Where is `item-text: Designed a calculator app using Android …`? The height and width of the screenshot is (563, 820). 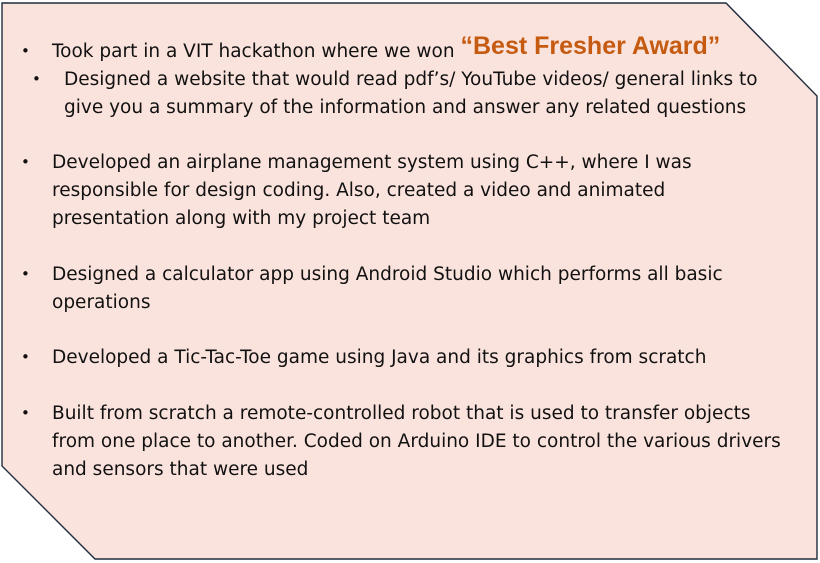 item-text: Designed a calculator app using Android … is located at coordinates (387, 288).